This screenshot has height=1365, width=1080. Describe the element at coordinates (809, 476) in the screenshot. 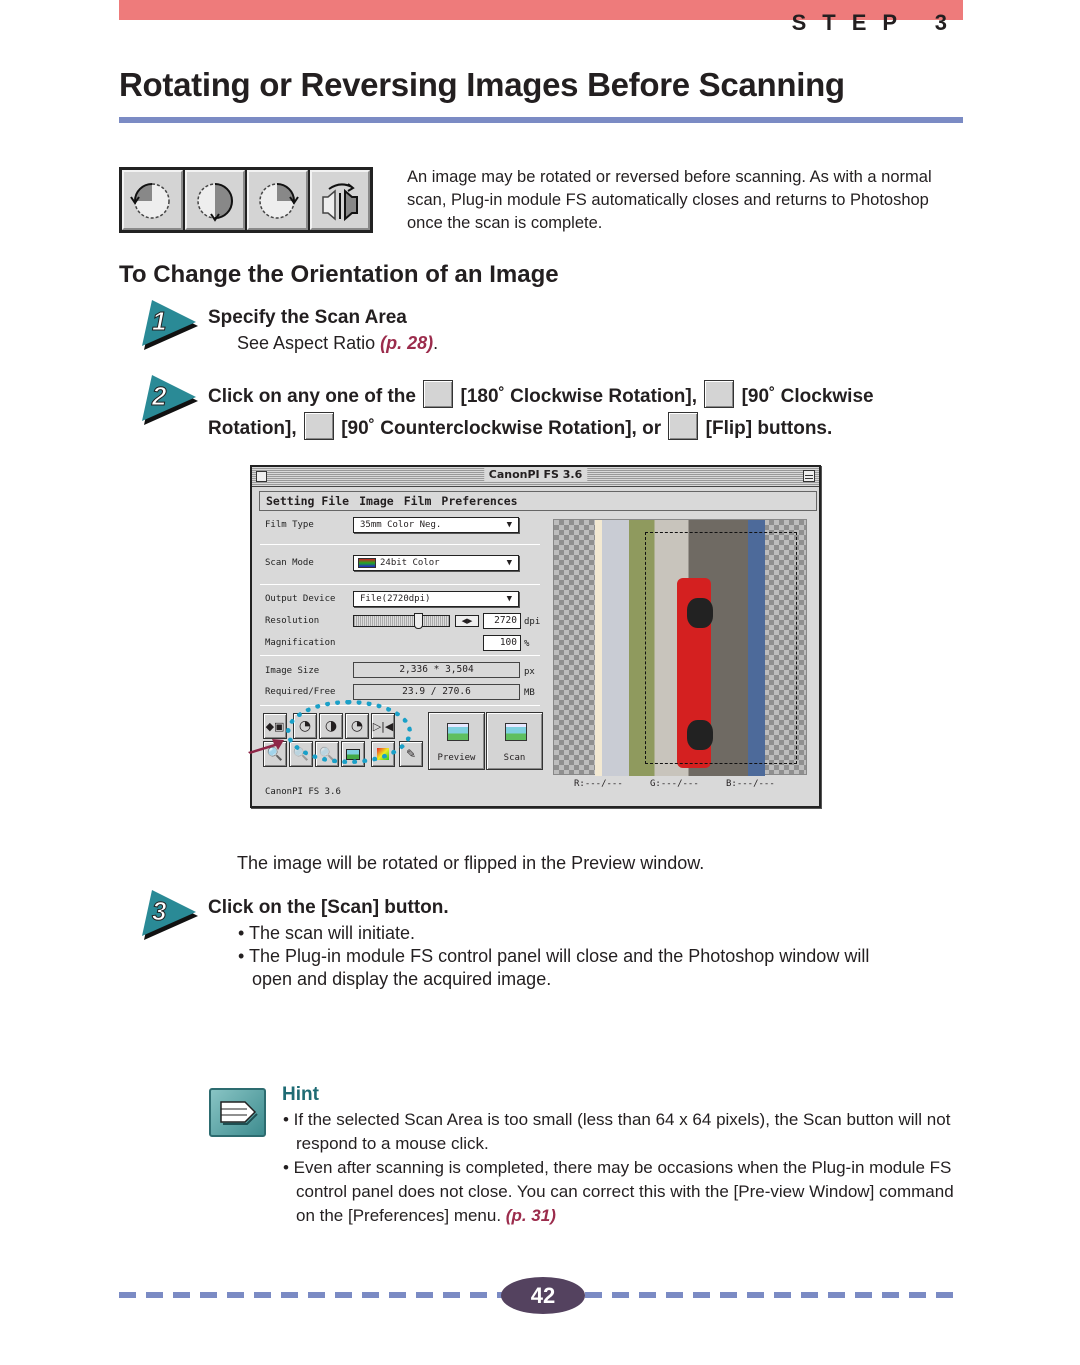

I see `collapse-box-icon` at that location.